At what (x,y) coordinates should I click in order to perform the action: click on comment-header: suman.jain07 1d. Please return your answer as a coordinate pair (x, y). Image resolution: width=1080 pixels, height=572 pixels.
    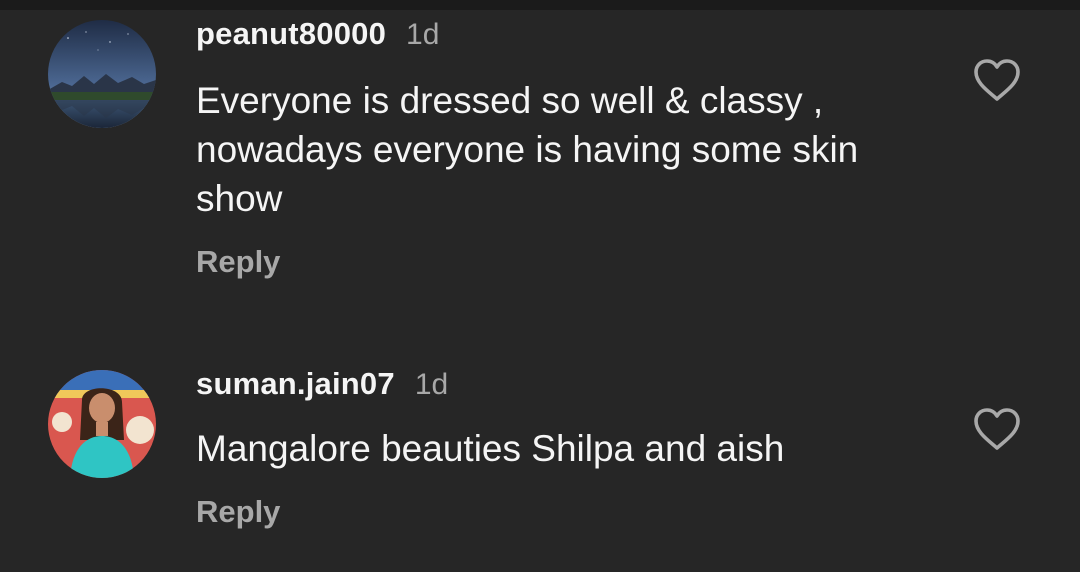
    Looking at the image, I should click on (322, 384).